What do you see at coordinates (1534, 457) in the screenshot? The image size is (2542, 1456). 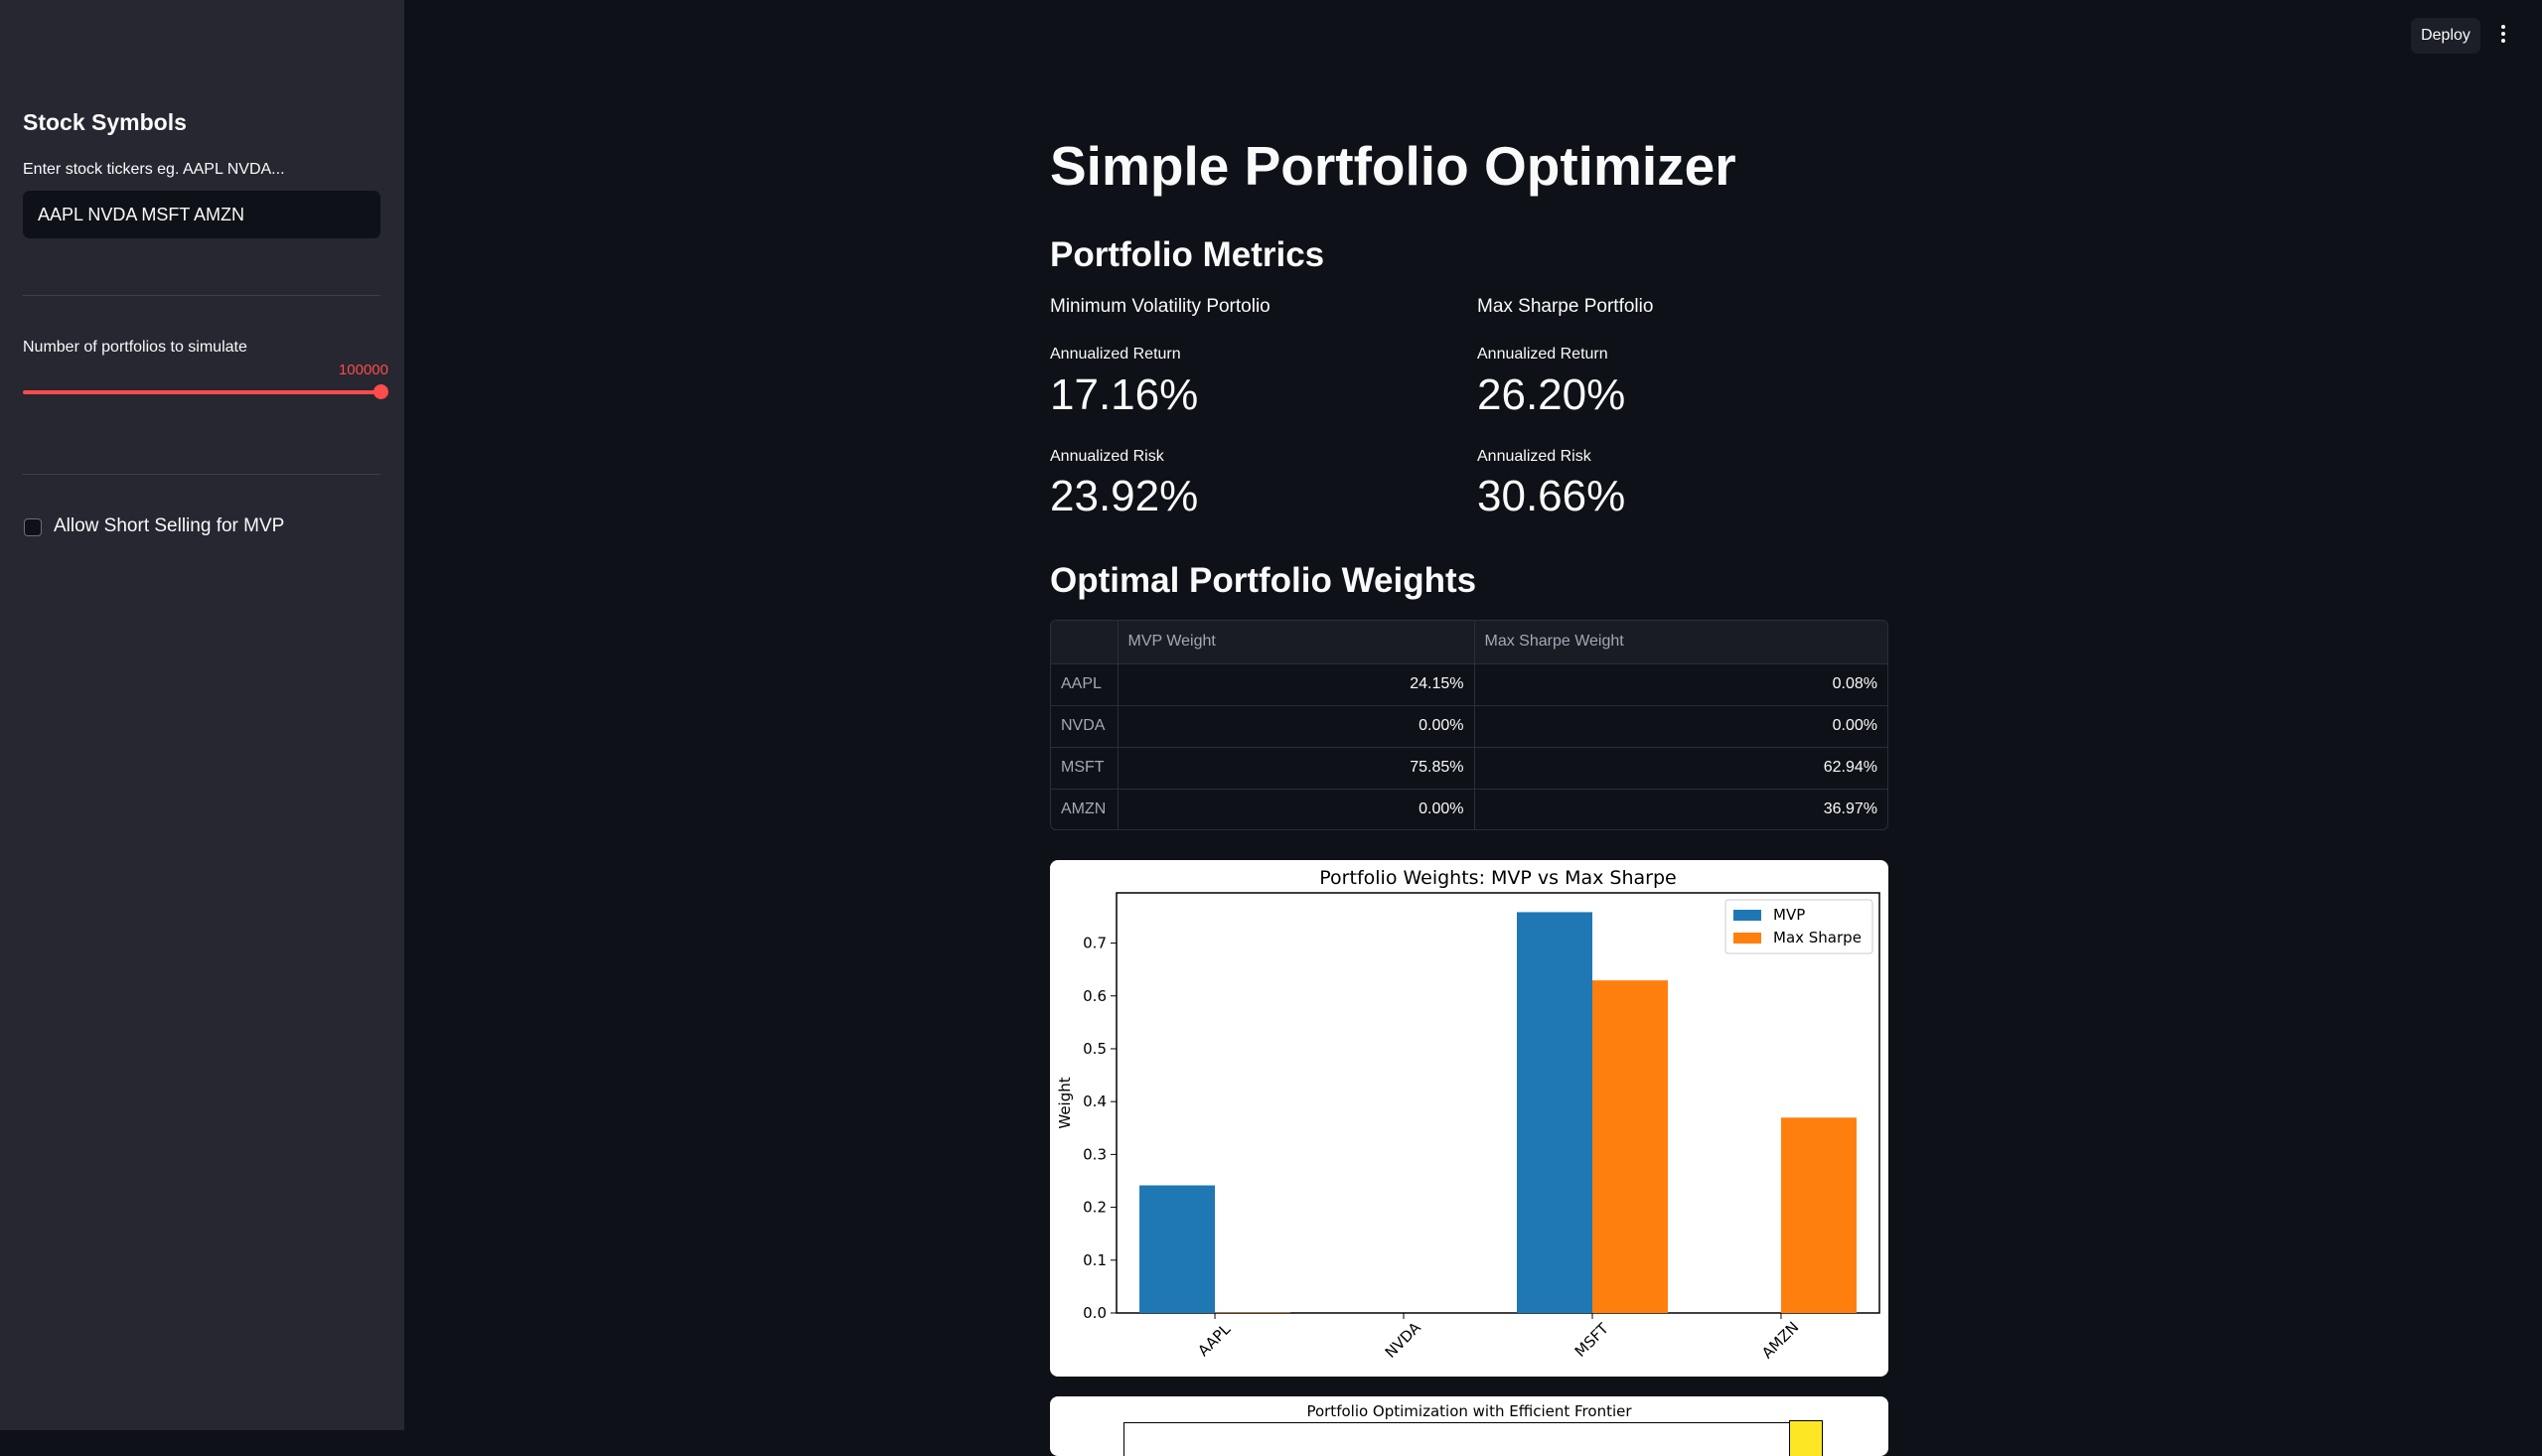 I see `max-sharpe-risk-label: Annualized Risk` at bounding box center [1534, 457].